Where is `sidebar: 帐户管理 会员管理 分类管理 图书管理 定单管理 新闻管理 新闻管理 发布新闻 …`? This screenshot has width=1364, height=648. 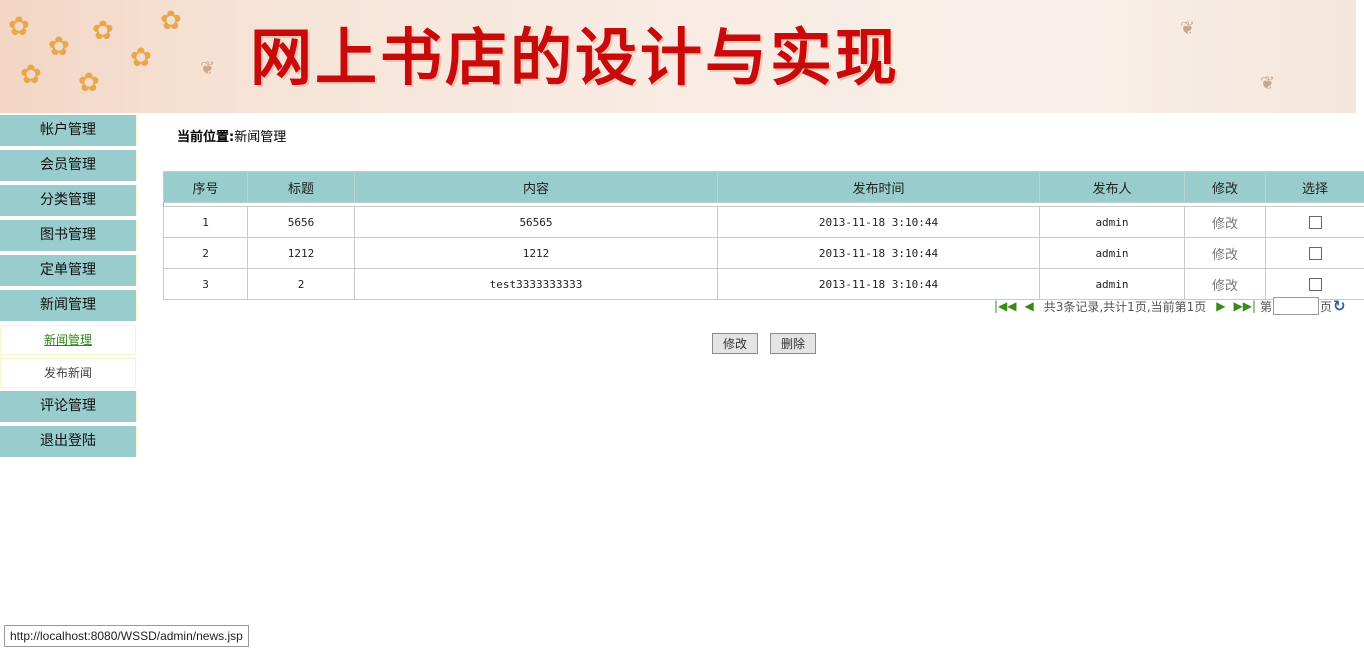
sidebar: 帐户管理 会员管理 分类管理 图书管理 定单管理 新闻管理 新闻管理 发布新闻 … is located at coordinates (69, 288).